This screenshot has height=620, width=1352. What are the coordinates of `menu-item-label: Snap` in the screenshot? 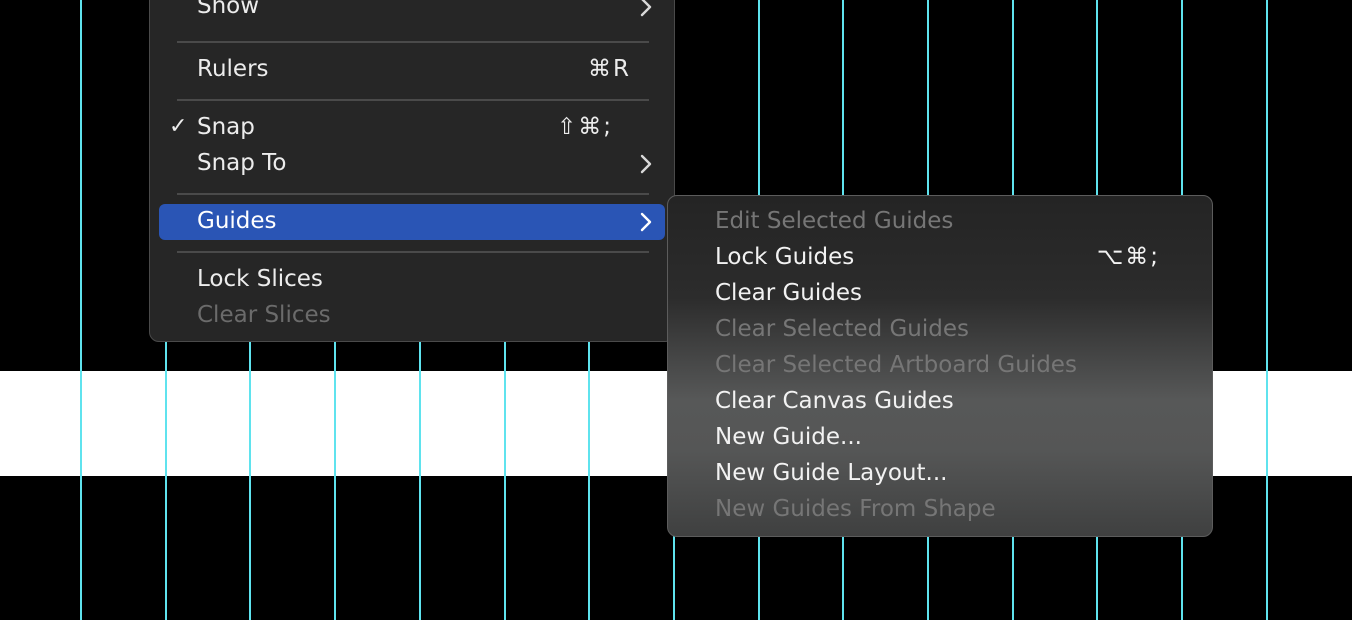 It's located at (226, 127).